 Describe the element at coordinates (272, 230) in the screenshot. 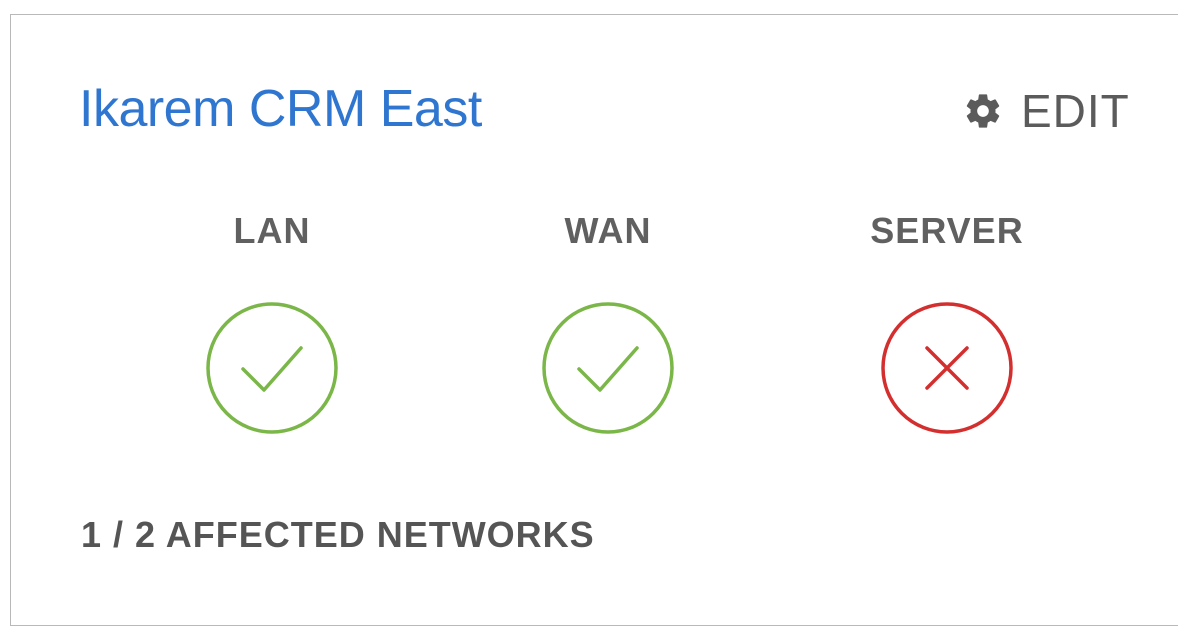

I see `status-label-lan: LAN` at that location.